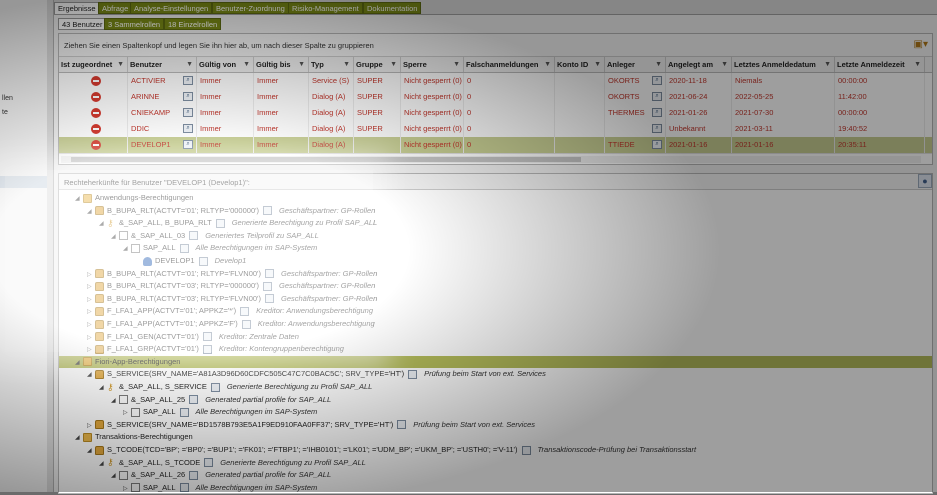  Describe the element at coordinates (82, 24) in the screenshot. I see `subtab-benutzer: 43 Benutzer` at that location.